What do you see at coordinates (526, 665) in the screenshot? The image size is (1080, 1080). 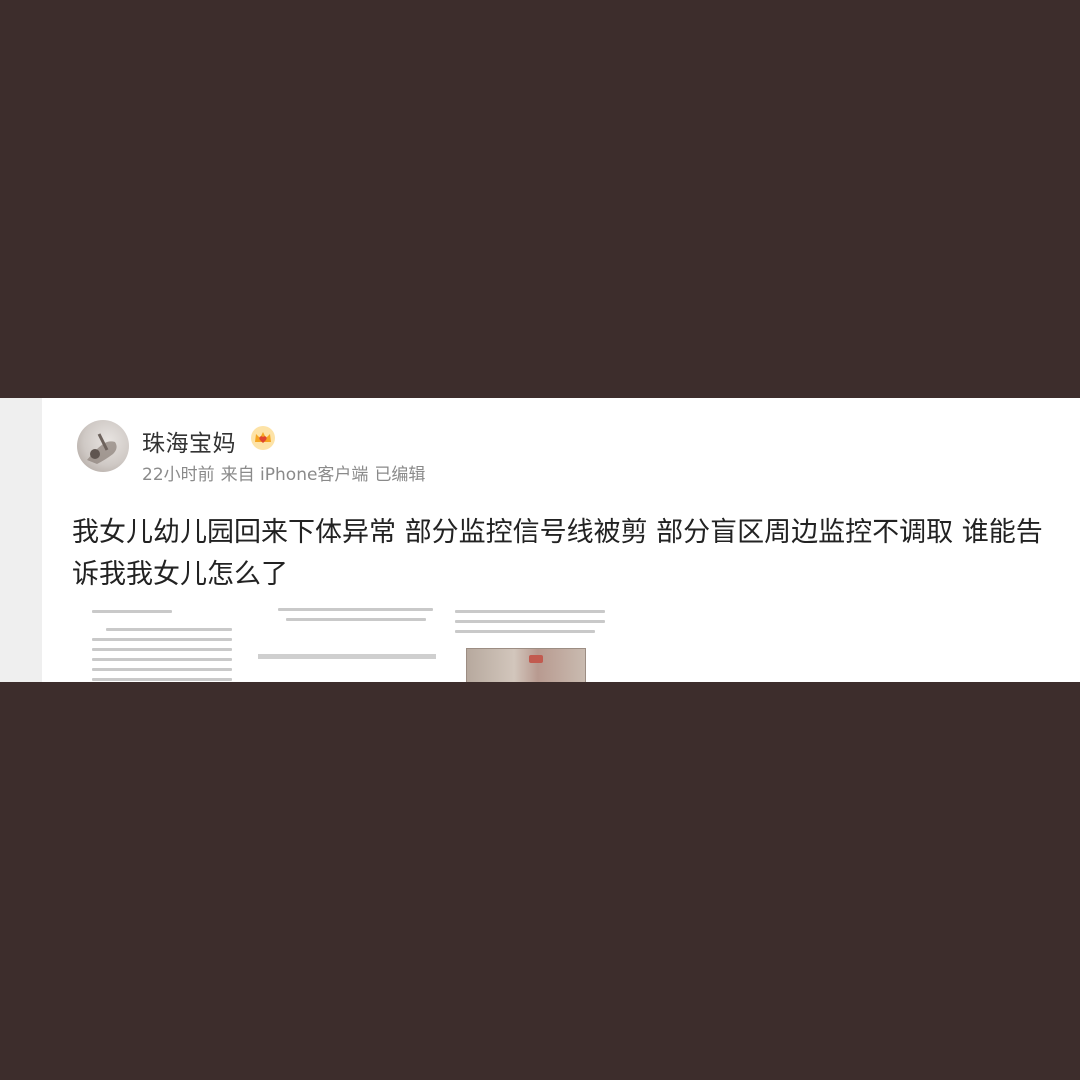 I see `document-photo` at bounding box center [526, 665].